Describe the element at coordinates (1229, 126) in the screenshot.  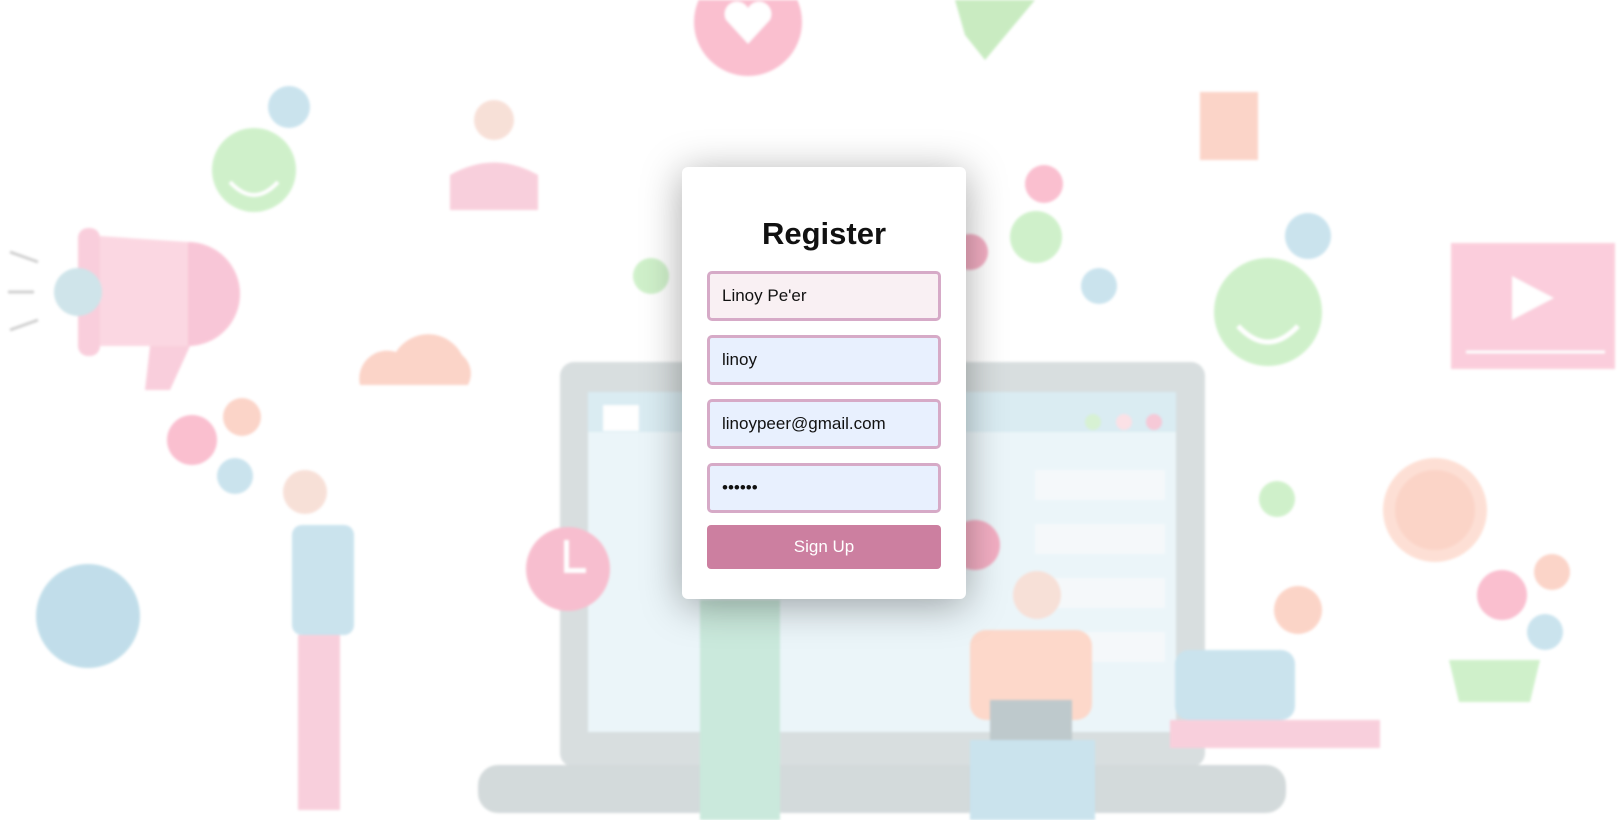
I see `note-illustration` at that location.